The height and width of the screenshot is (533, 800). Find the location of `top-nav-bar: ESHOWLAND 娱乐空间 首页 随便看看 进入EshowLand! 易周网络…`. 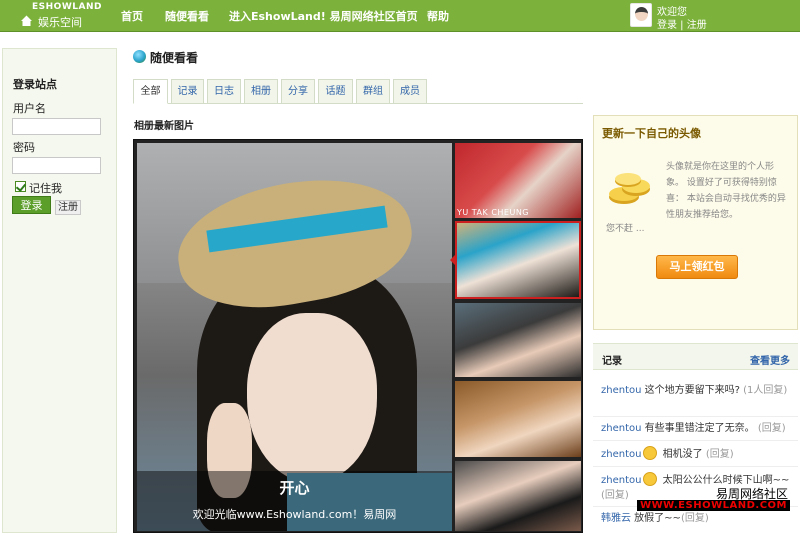

top-nav-bar: ESHOWLAND 娱乐空间 首页 随便看看 进入EshowLand! 易周网络… is located at coordinates (400, 16).